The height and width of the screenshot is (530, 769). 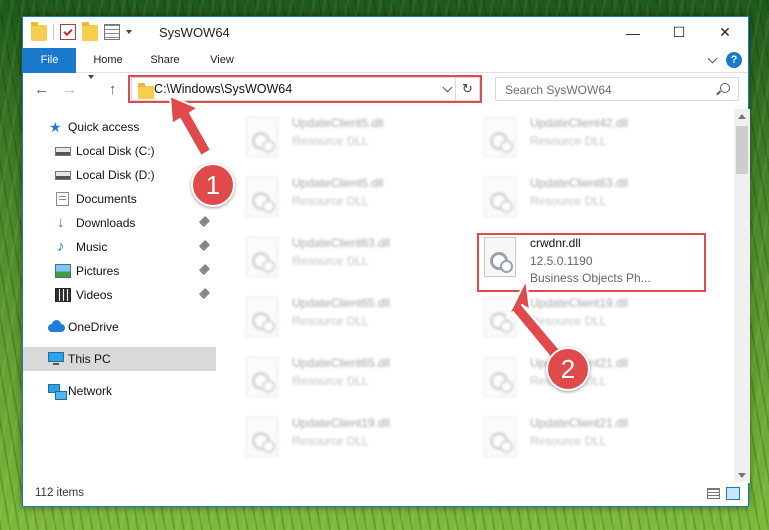 What do you see at coordinates (594, 137) in the screenshot?
I see `file-item: UpdateClient42.dll Resource DLL` at bounding box center [594, 137].